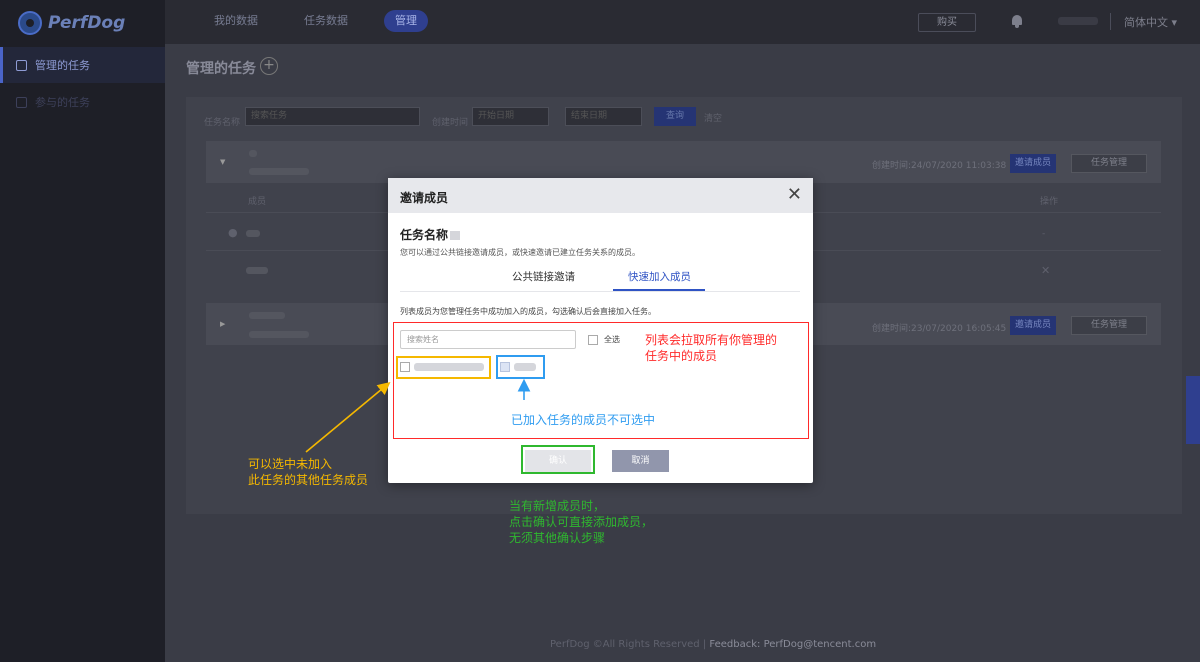  I want to click on add-task-icon: +, so click(269, 66).